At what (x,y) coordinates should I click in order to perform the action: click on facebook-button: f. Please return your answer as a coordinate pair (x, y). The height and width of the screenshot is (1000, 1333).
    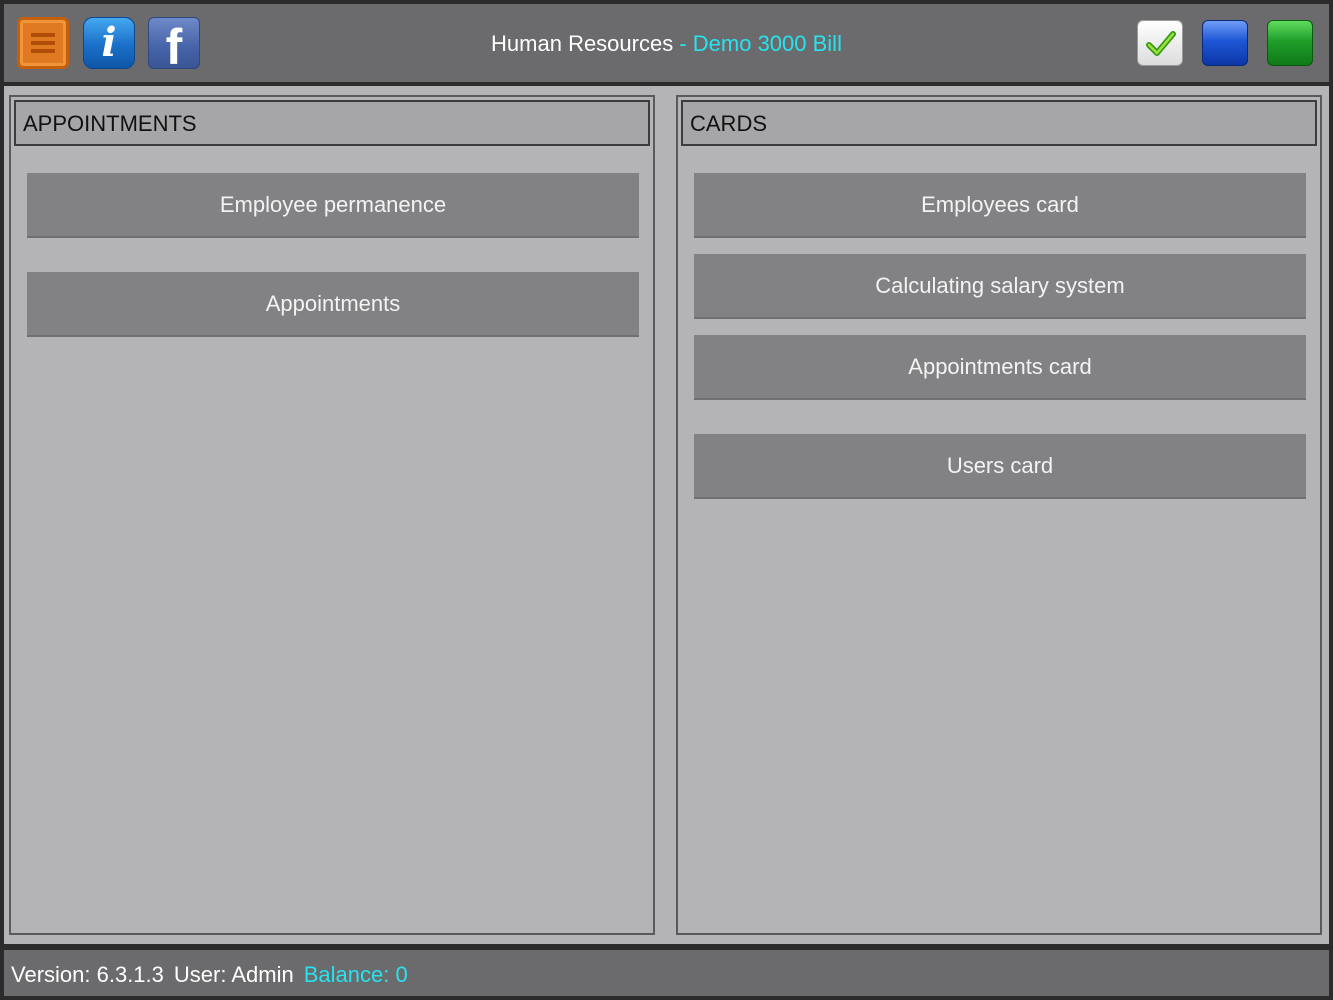
    Looking at the image, I should click on (174, 43).